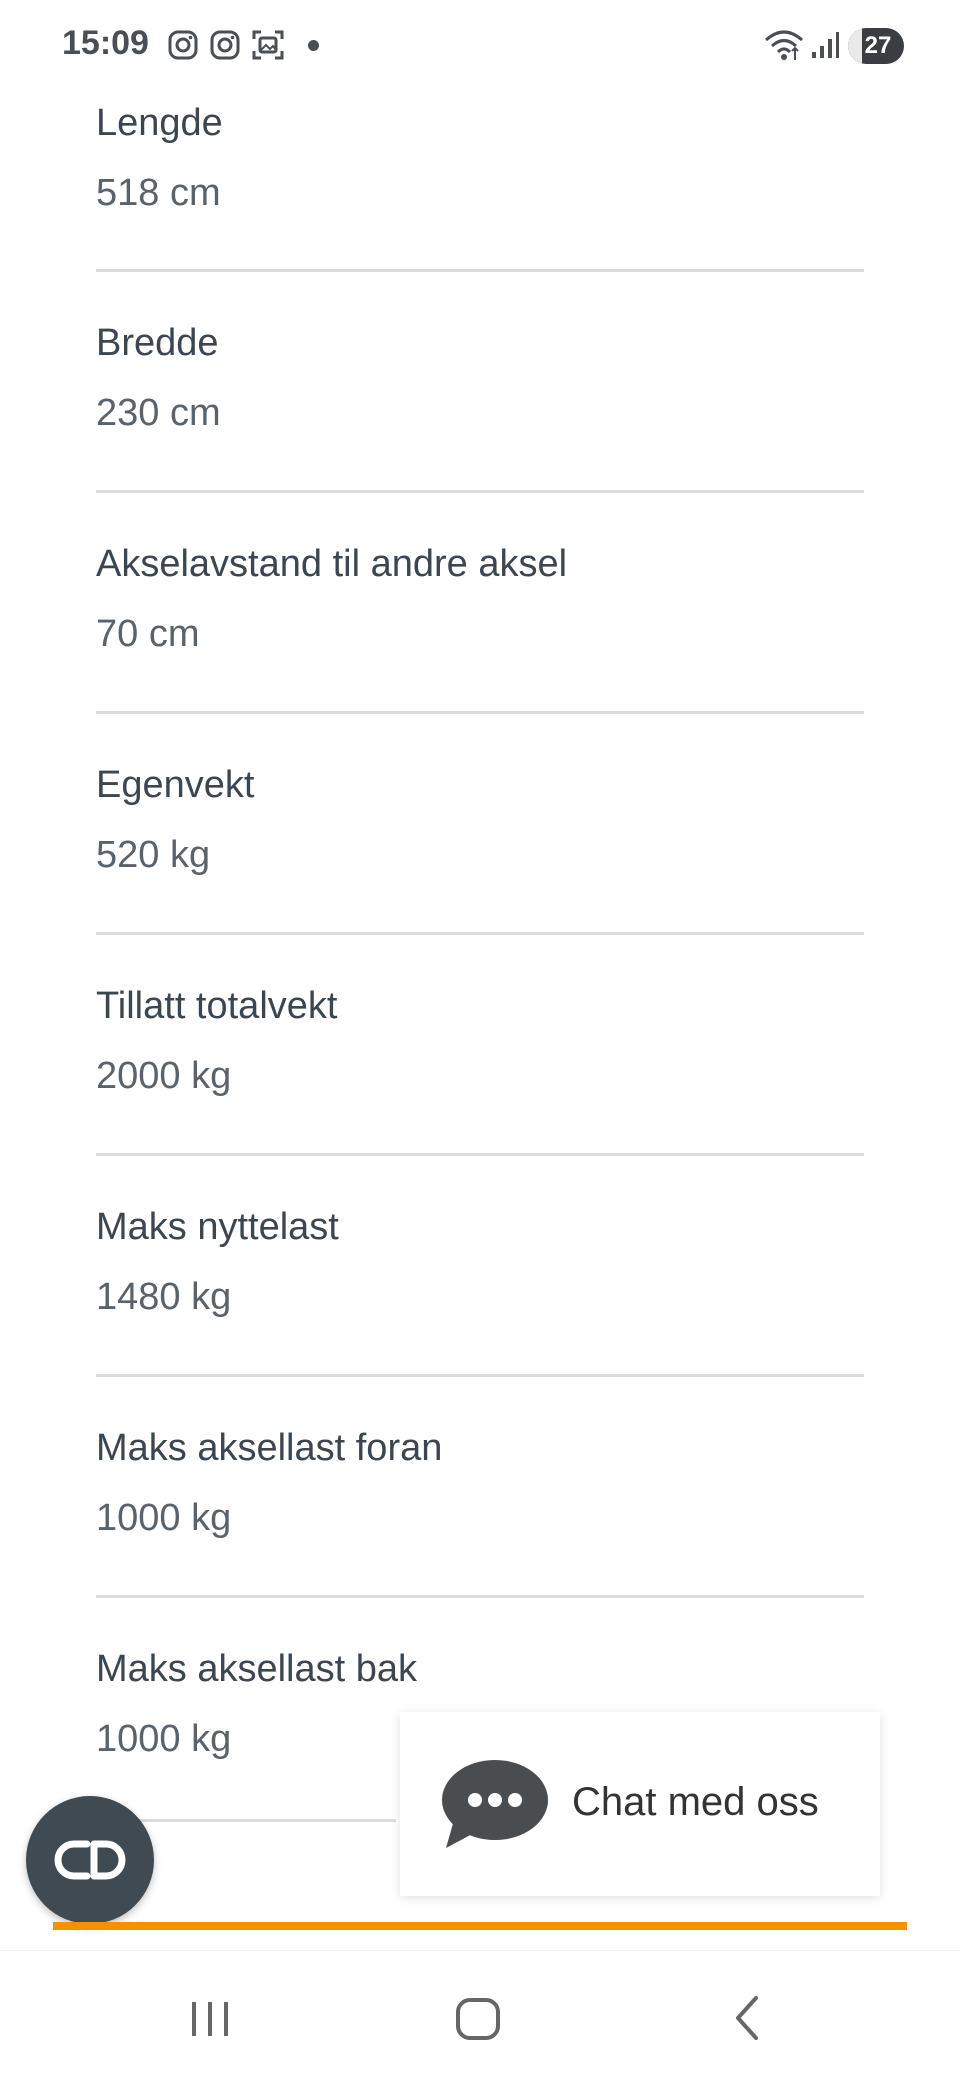 This screenshot has width=960, height=2080. What do you see at coordinates (105, 43) in the screenshot?
I see `status-time: 15:09` at bounding box center [105, 43].